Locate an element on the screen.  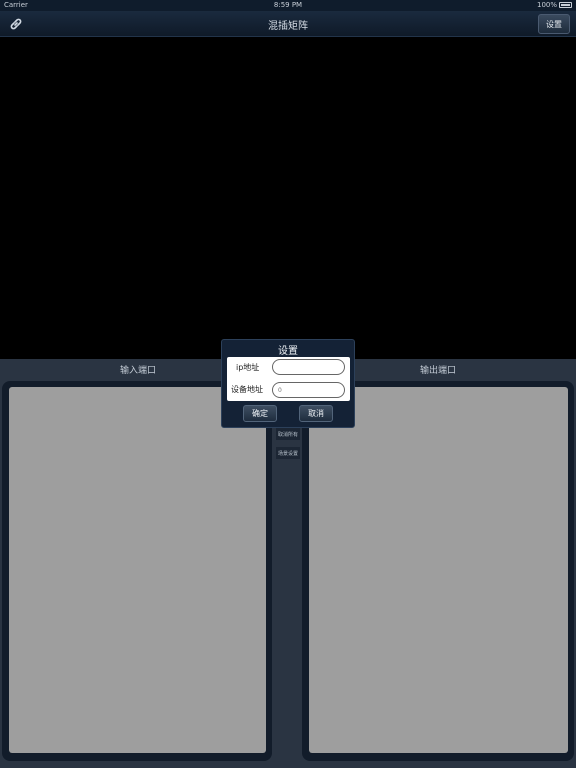
device-address-label: 设备地址 is located at coordinates (247, 389).